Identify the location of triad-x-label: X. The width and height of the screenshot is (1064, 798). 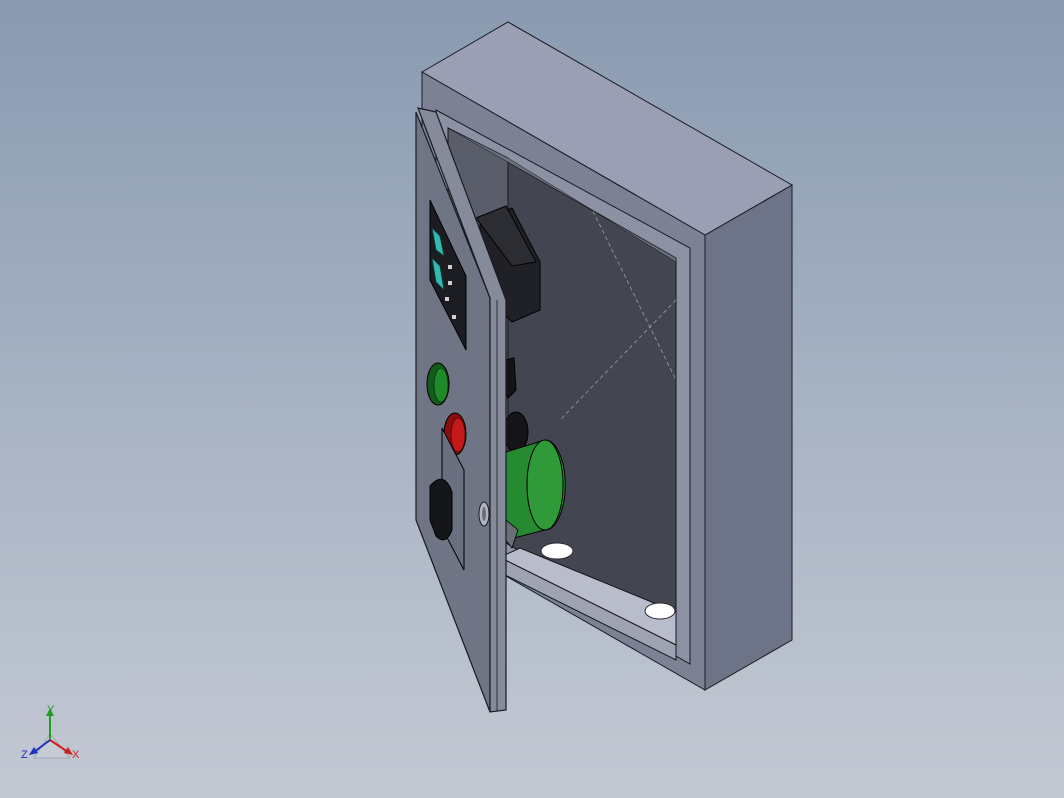
(76, 755).